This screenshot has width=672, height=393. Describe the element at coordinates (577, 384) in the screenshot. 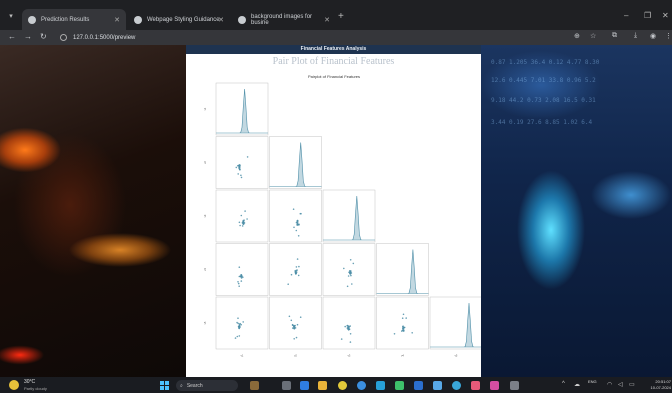

I see `cloud-icon: ☁` at that location.